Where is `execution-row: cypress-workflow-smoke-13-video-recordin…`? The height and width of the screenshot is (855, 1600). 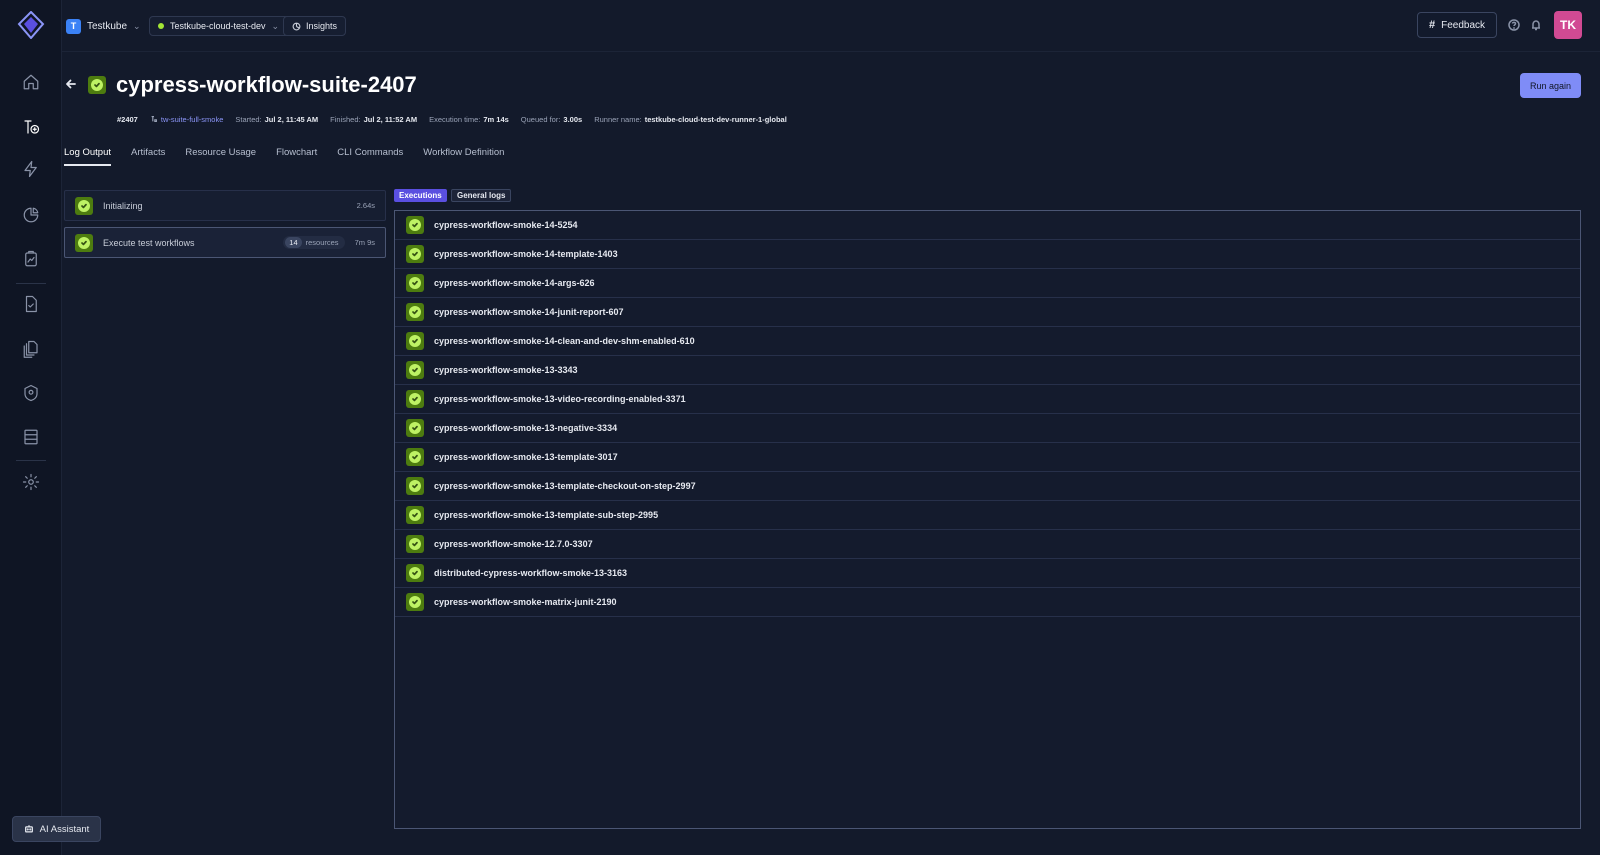
execution-row: cypress-workflow-smoke-13-video-recordin… is located at coordinates (987, 399).